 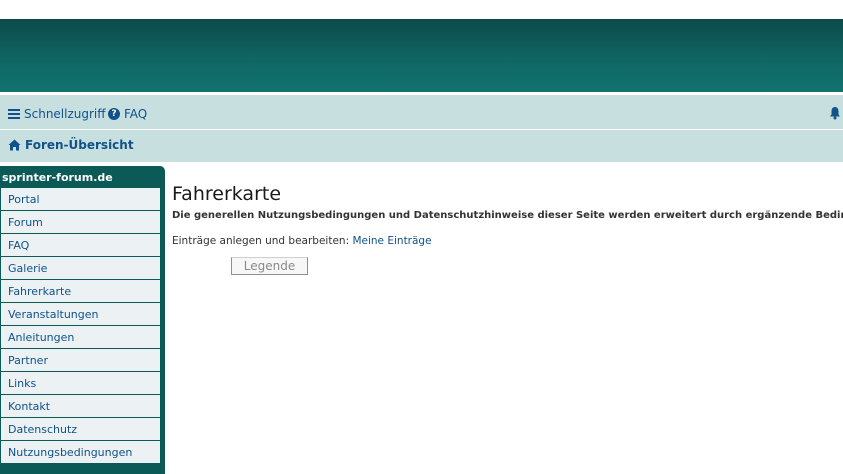 I want to click on quick-access-label: Schnellzugriff, so click(x=65, y=114).